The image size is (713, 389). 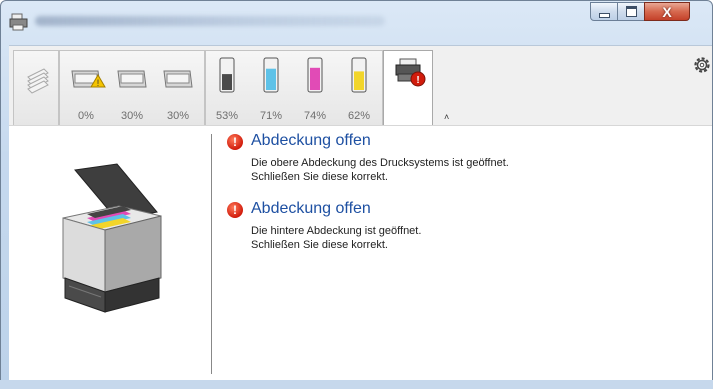 What do you see at coordinates (315, 116) in the screenshot?
I see `toner-magenta-level: 74%` at bounding box center [315, 116].